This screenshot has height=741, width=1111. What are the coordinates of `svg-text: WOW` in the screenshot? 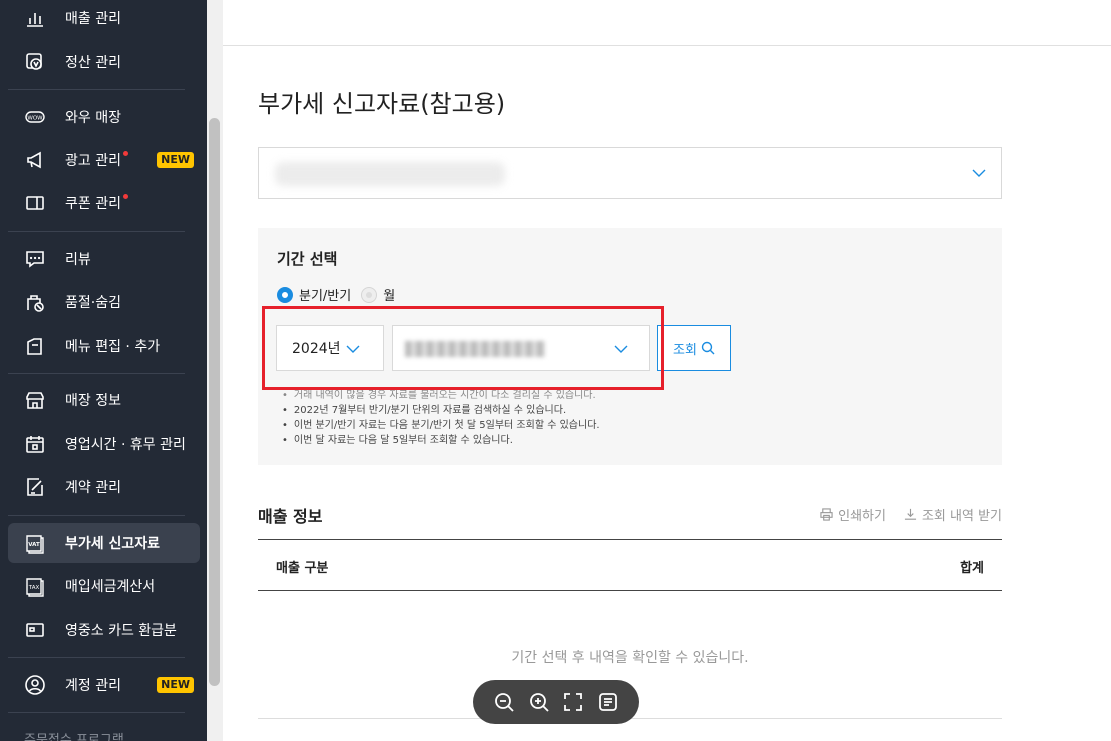 It's located at (35, 119).